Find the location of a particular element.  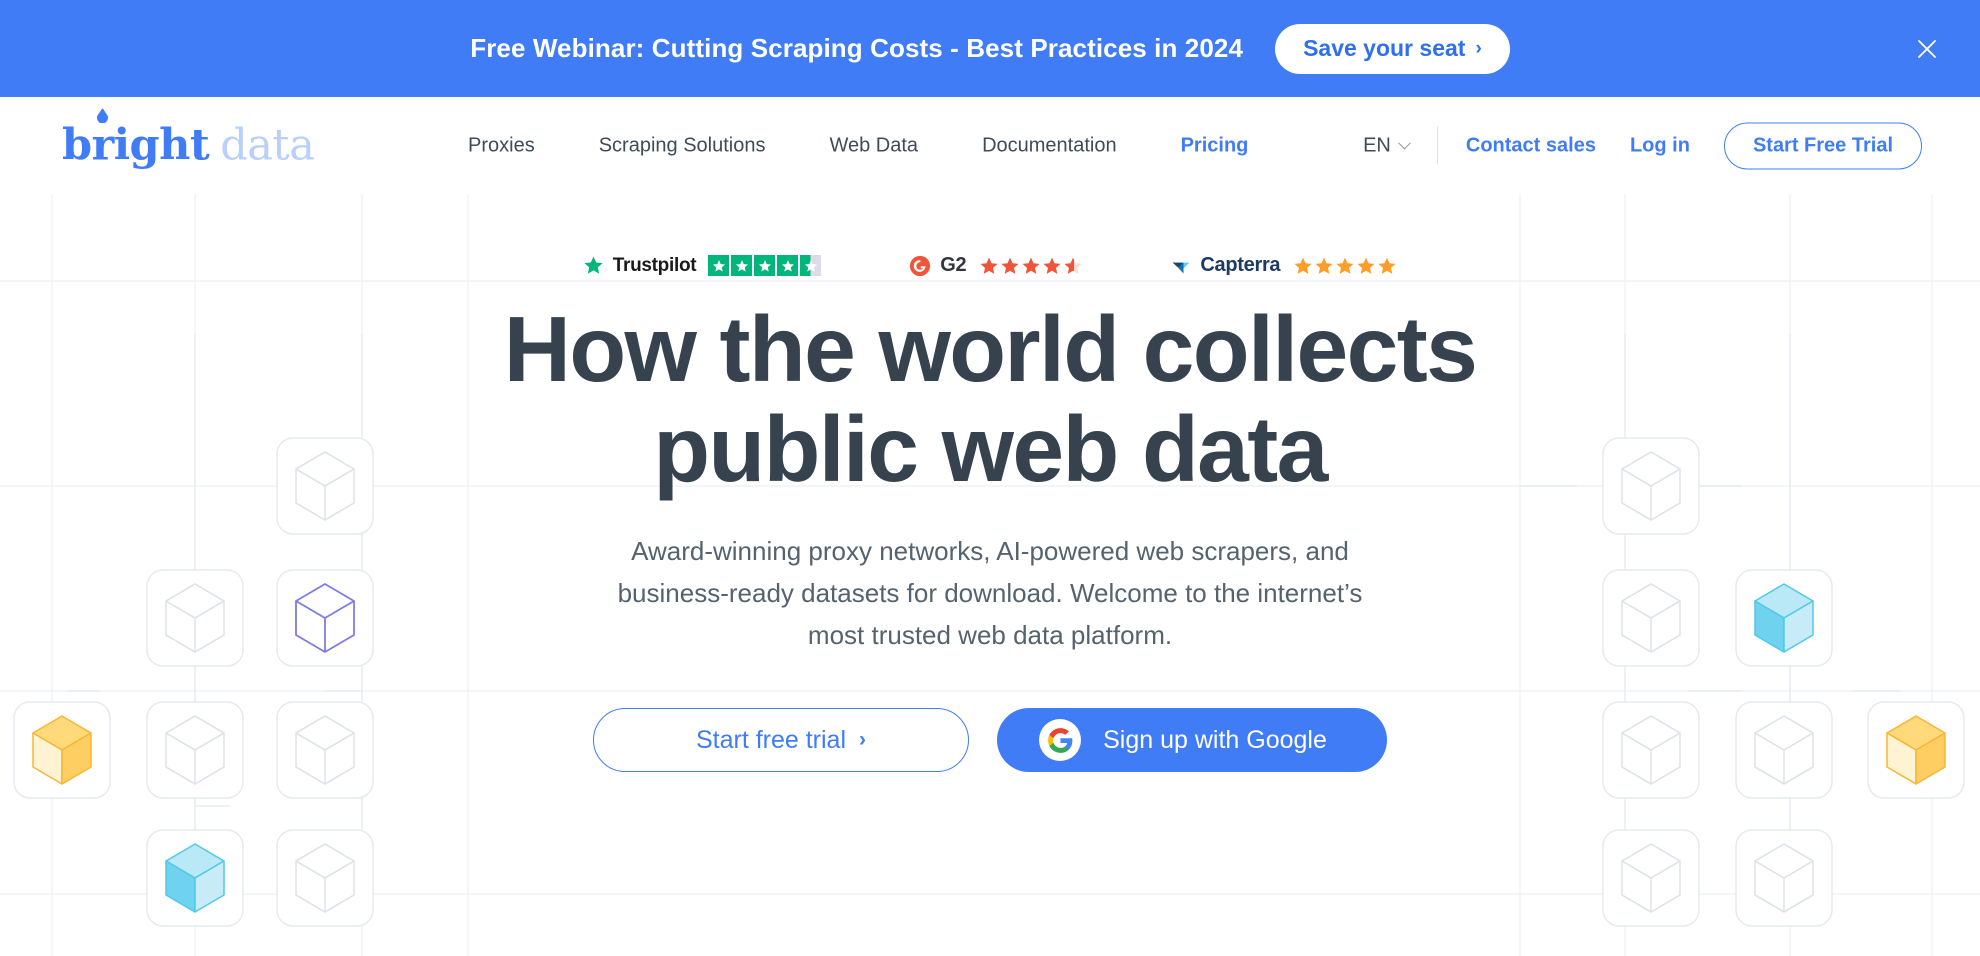

login-link: Log in is located at coordinates (1660, 145).